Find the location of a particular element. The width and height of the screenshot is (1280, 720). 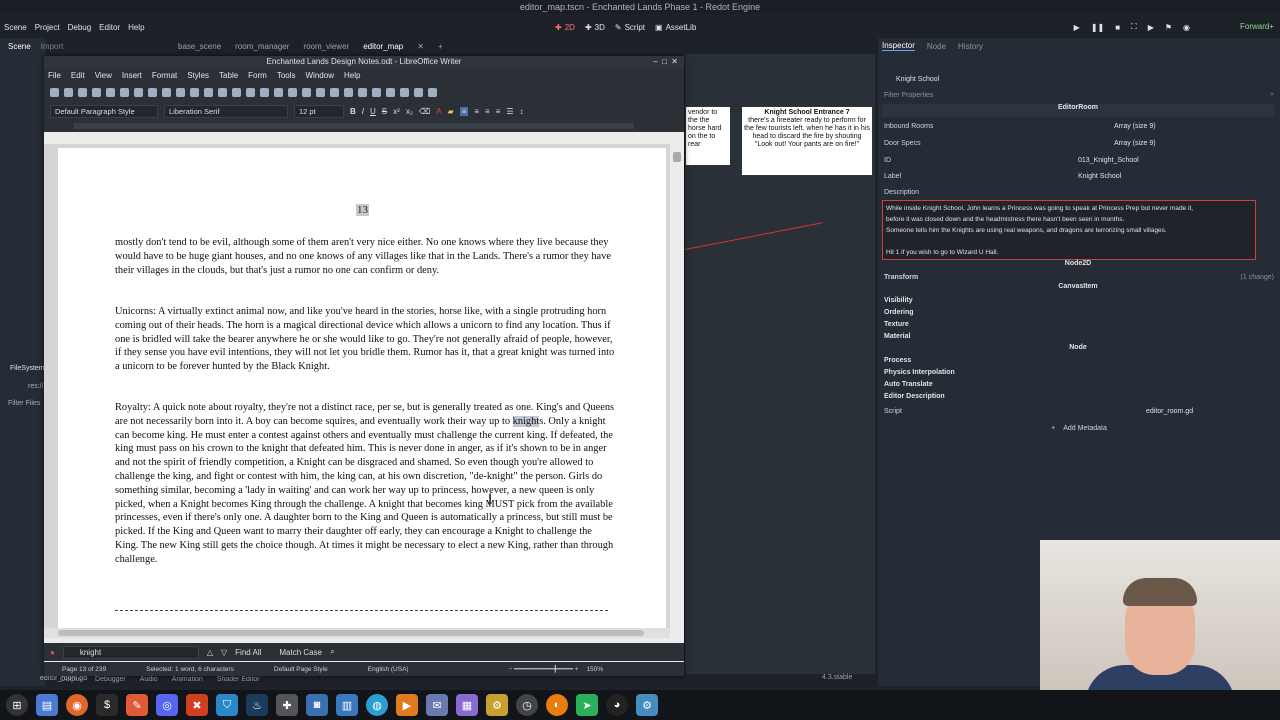

prop-label: Label Knight School is located at coordinates (1079, 176).